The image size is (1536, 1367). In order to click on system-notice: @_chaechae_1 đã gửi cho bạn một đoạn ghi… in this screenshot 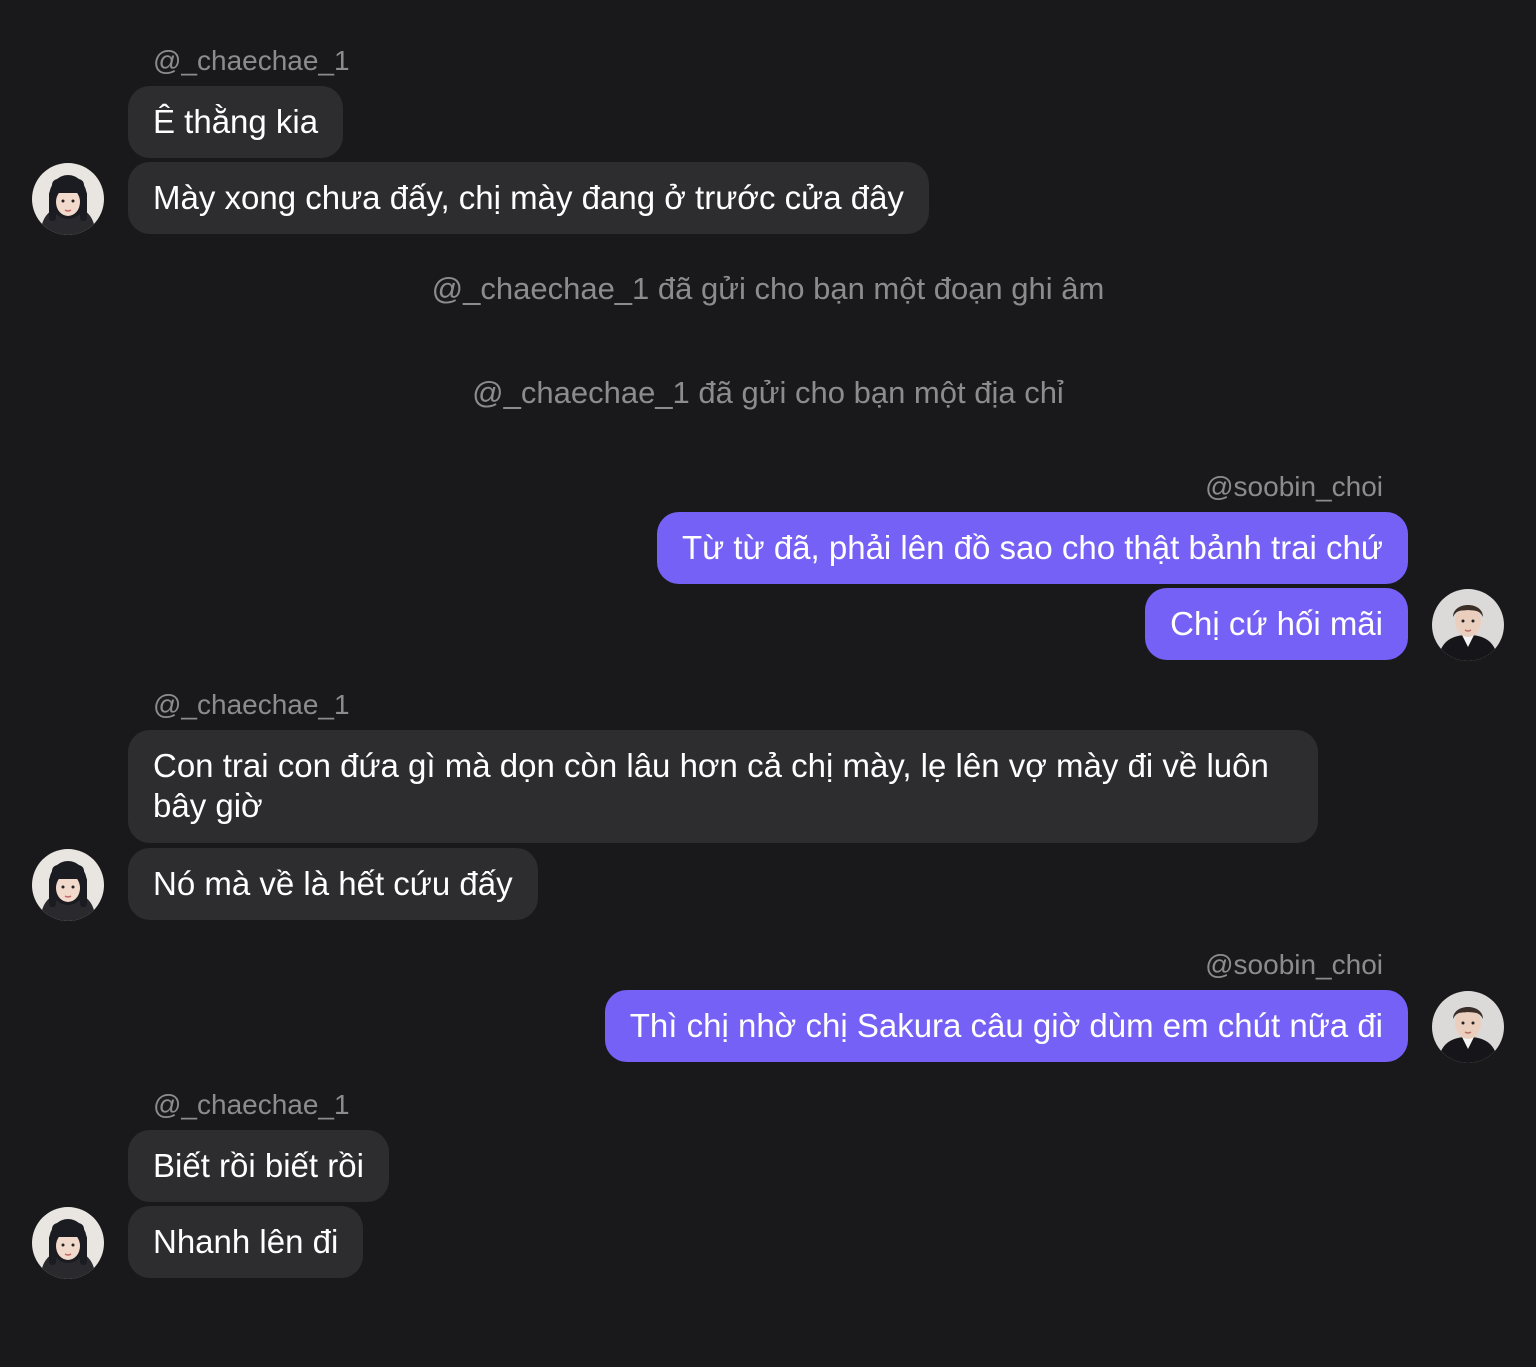, I will do `click(768, 288)`.